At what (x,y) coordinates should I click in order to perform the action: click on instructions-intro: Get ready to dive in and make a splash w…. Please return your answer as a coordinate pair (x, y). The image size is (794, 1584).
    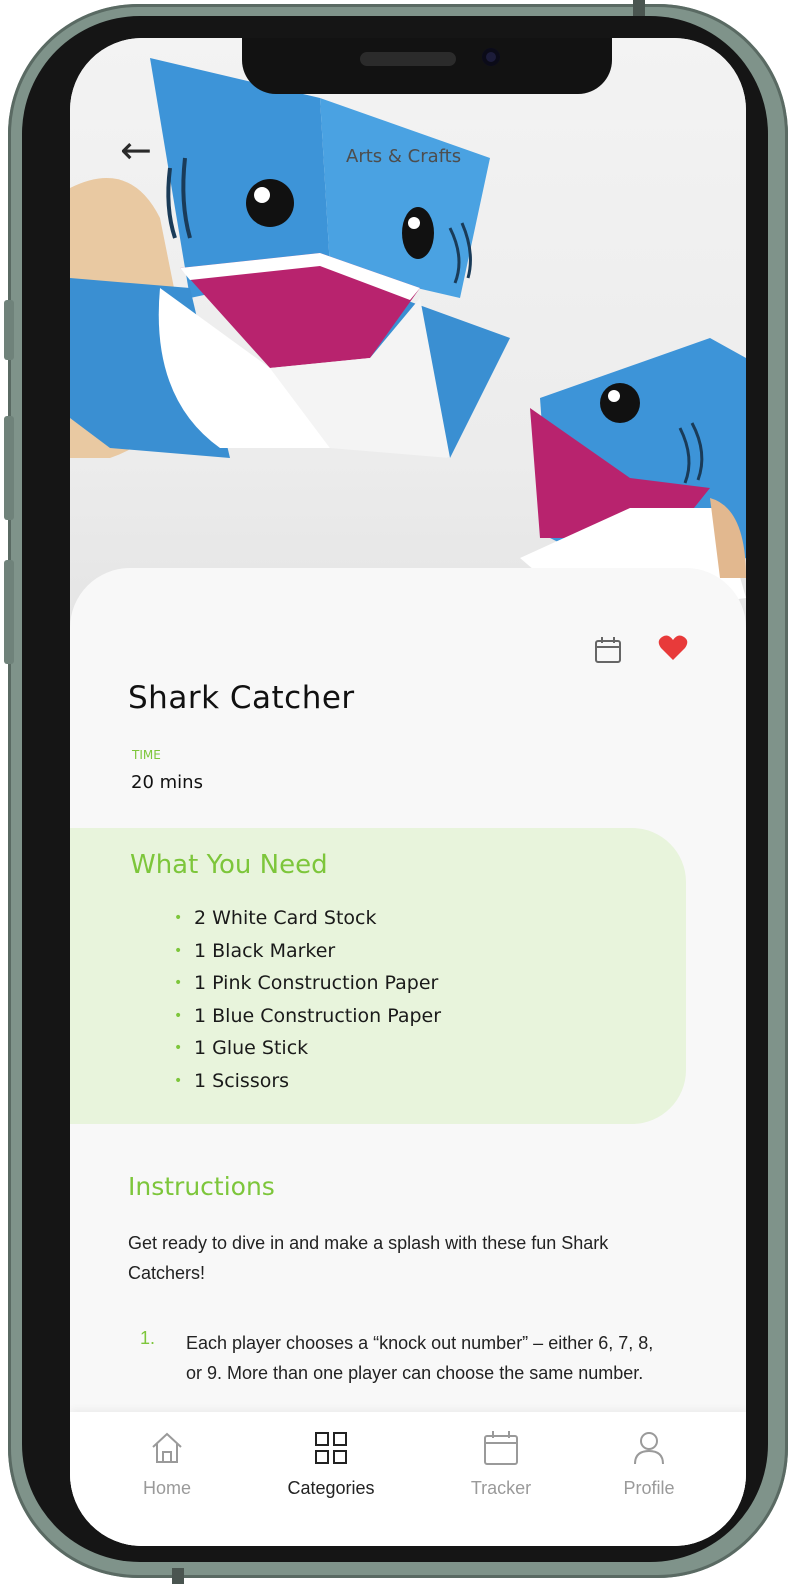
    Looking at the image, I should click on (368, 1258).